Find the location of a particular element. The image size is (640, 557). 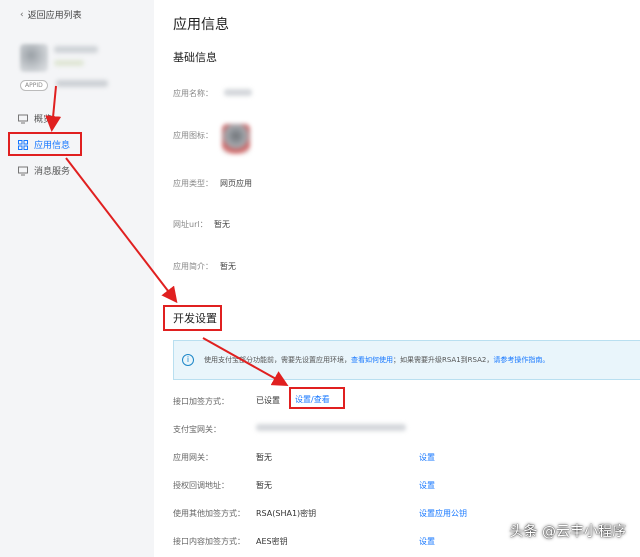

arrow-to-app-info is located at coordinates (53, 108).